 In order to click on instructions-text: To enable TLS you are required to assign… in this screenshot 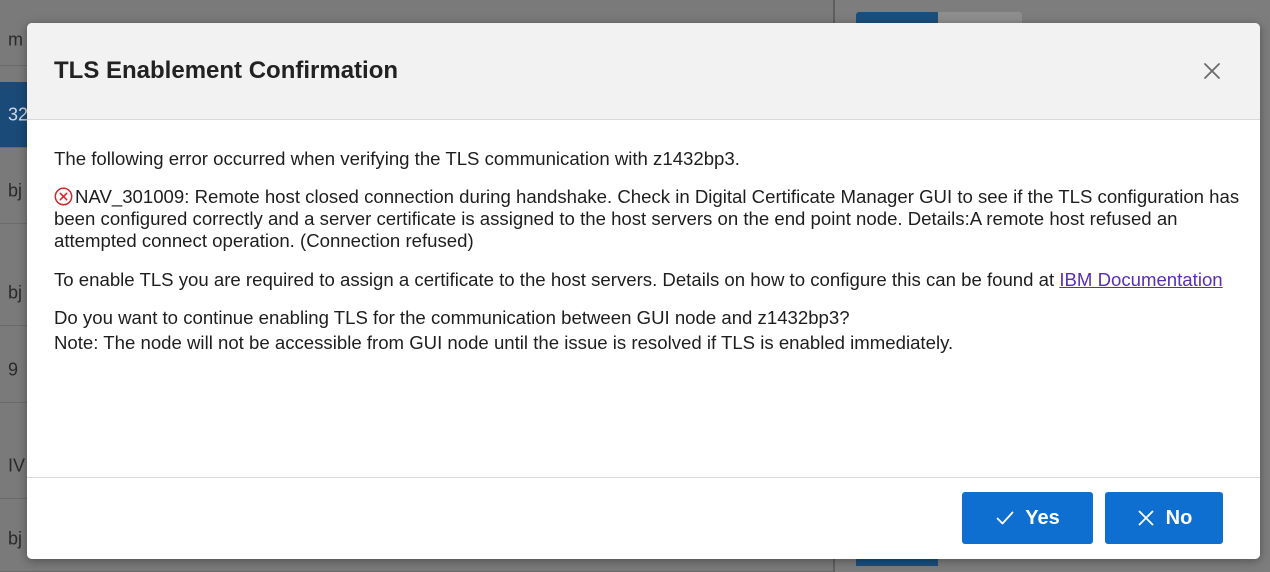, I will do `click(649, 280)`.